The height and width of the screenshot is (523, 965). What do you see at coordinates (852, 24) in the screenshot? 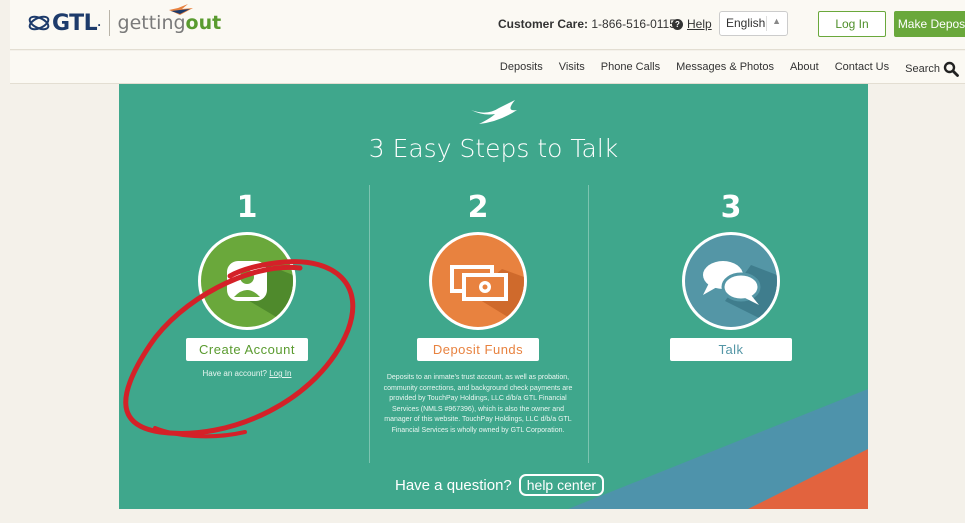
I see `login-button: Log In` at bounding box center [852, 24].